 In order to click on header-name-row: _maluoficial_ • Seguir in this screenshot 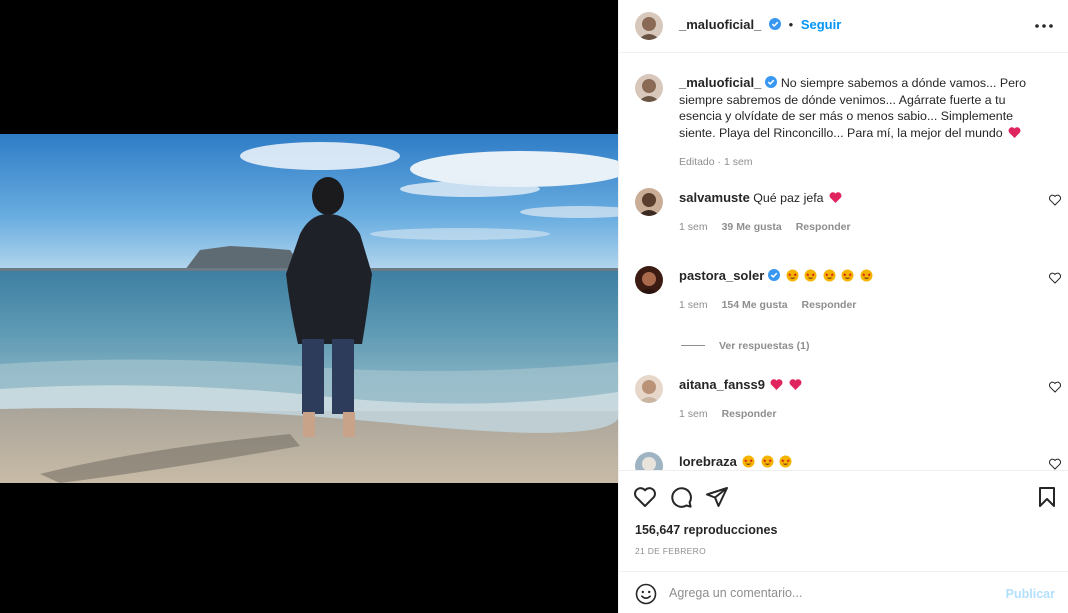, I will do `click(760, 24)`.